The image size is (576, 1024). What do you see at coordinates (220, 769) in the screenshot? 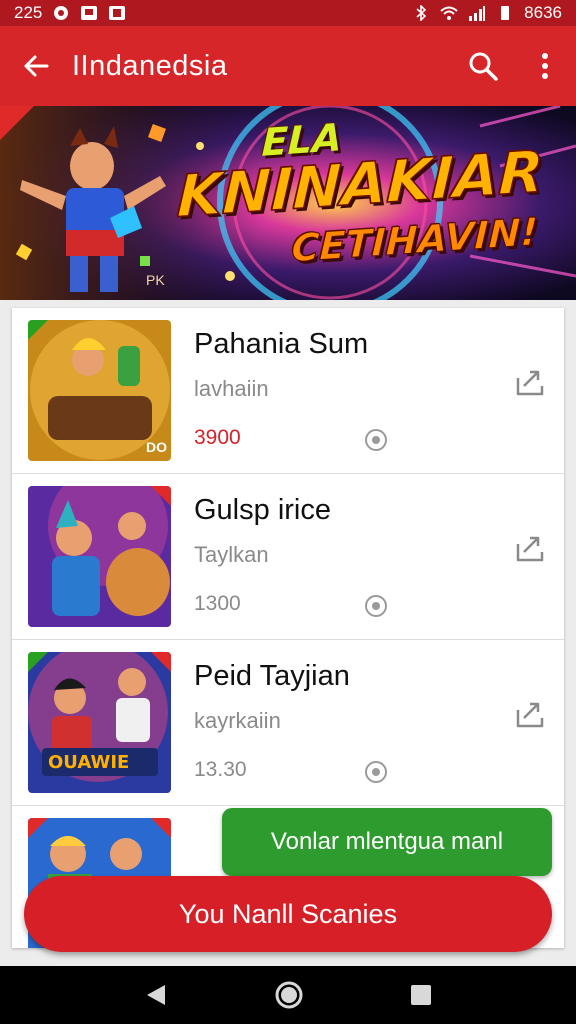
I see `item-price: 13.30` at bounding box center [220, 769].